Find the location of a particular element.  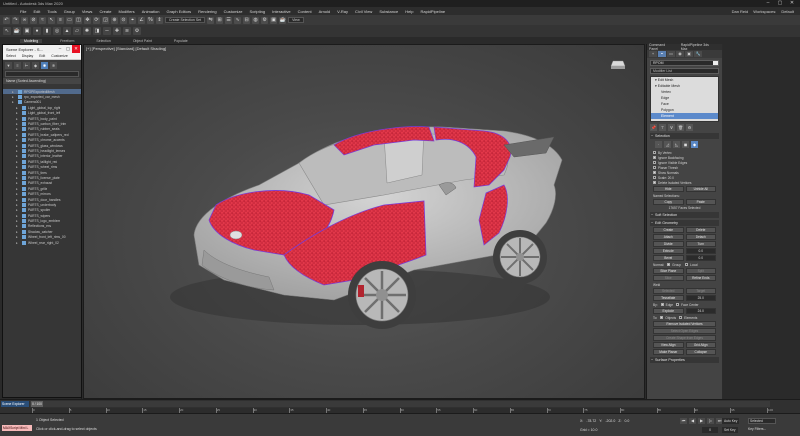

menu-modifiers: Modifiers is located at coordinates (126, 11).